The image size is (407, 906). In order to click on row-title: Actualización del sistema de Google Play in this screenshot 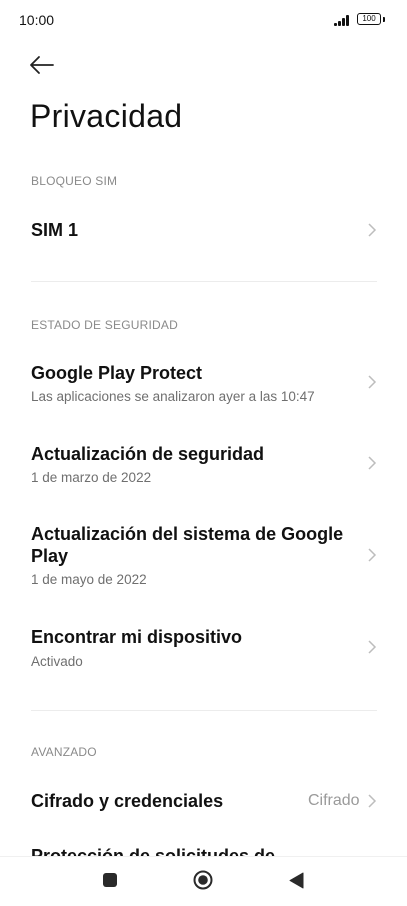, I will do `click(187, 545)`.